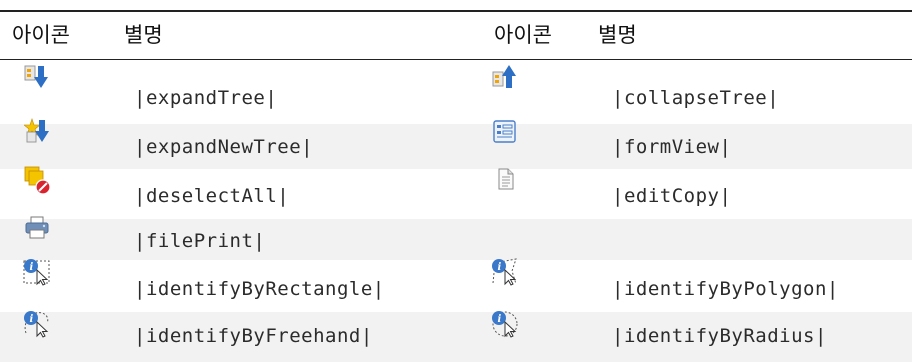 This screenshot has height=362, width=912. I want to click on header-alias-col1: 별명, so click(143, 35).